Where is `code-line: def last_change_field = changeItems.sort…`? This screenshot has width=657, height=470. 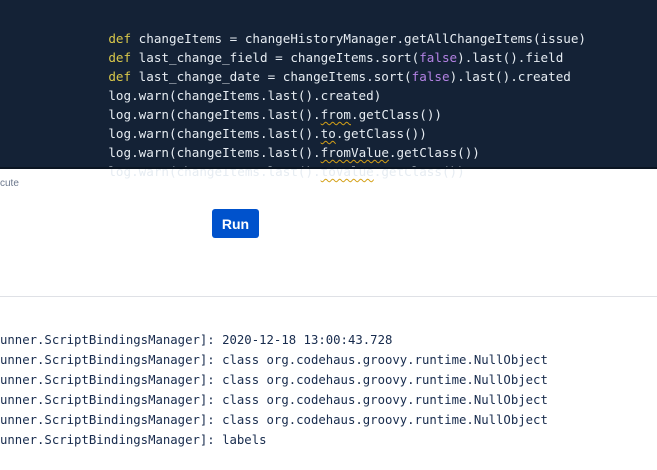
code-line: def last_change_field = changeItems.sort… is located at coordinates (328, 47).